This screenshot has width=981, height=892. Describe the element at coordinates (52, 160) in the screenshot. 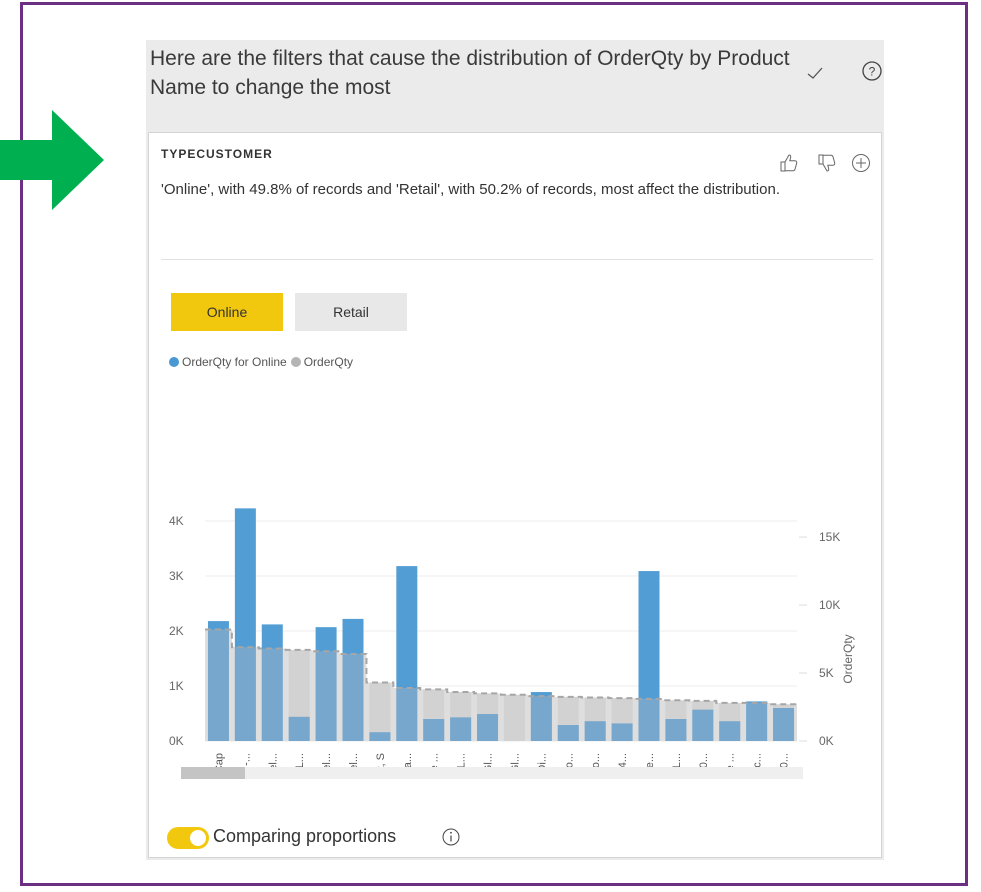

I see `arrow-right-icon` at that location.